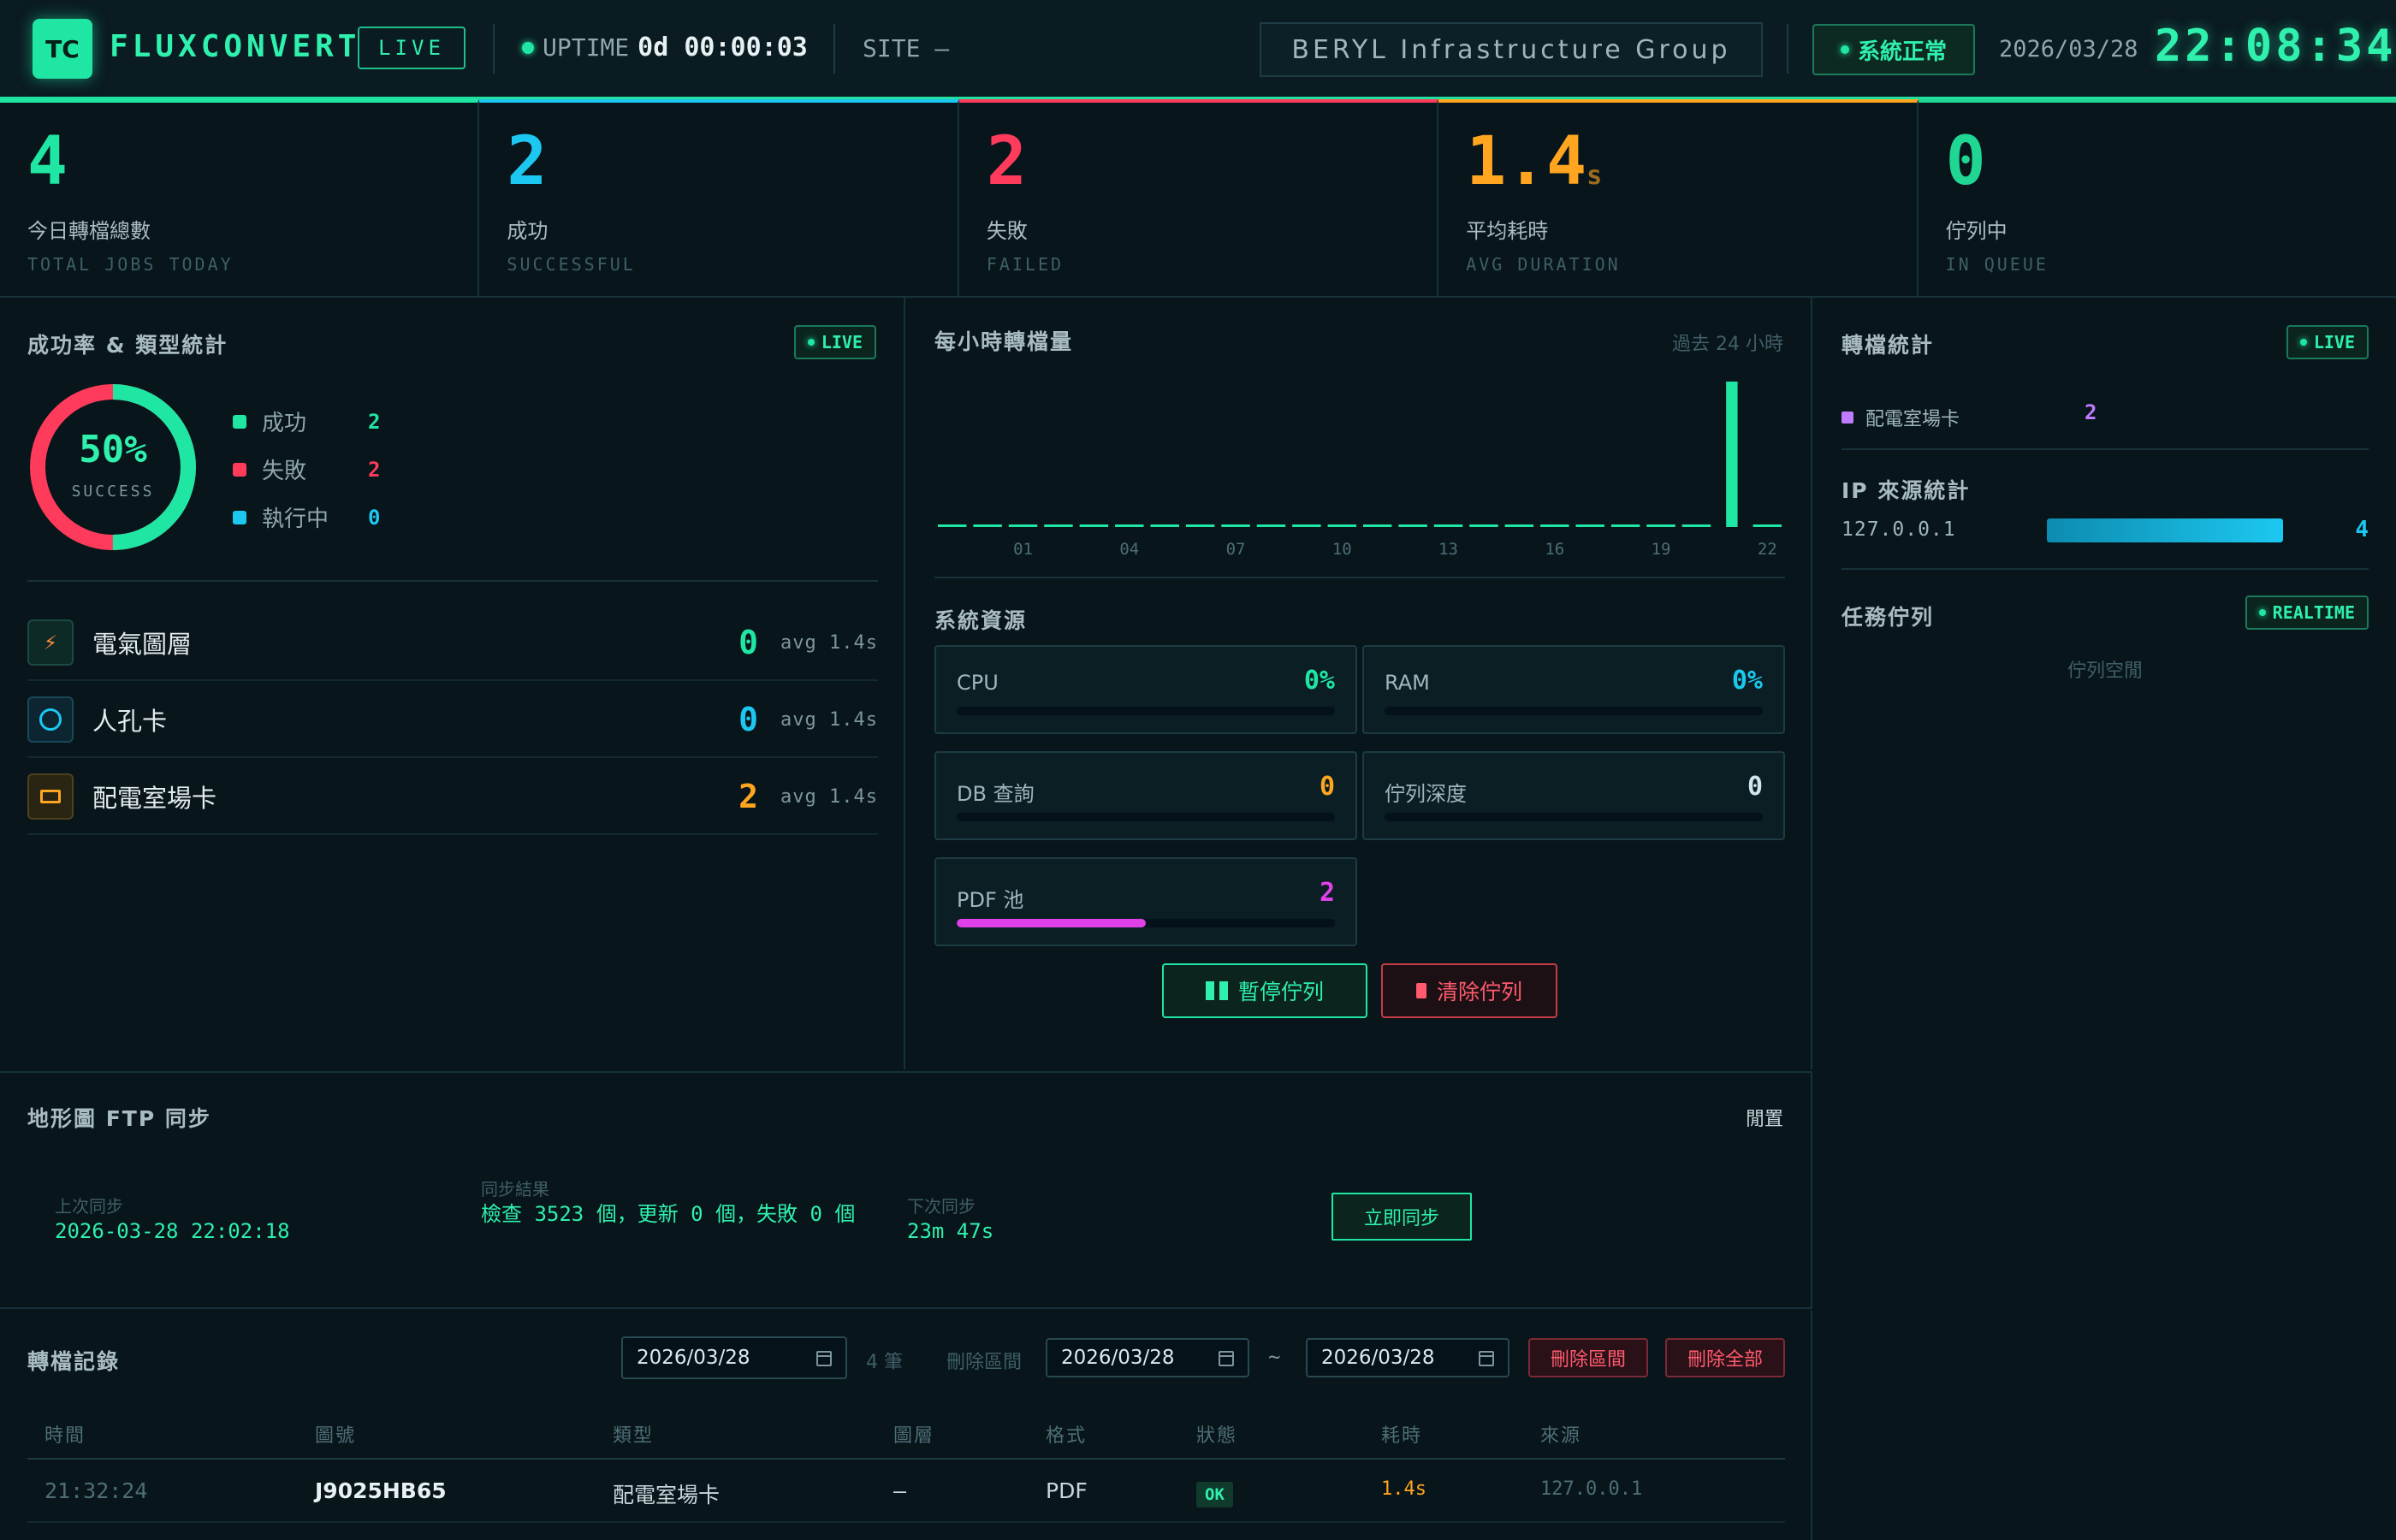 This screenshot has width=2396, height=1540. I want to click on stat-row: 配電室場卡, so click(1900, 417).